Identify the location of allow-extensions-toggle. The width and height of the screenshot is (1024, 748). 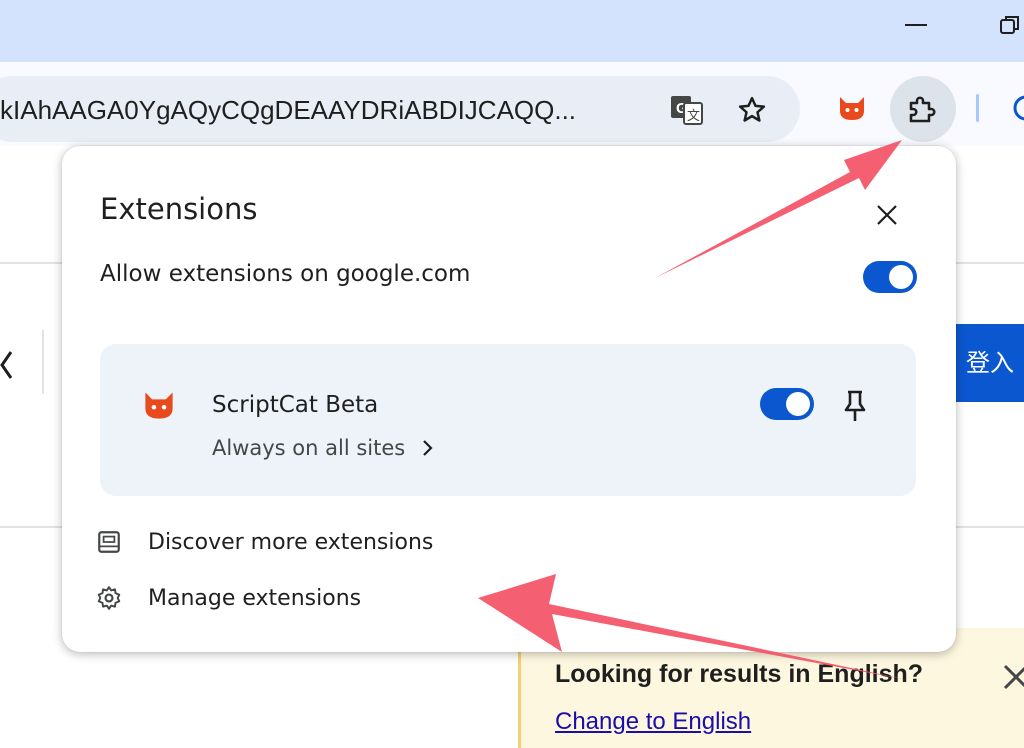
(890, 277).